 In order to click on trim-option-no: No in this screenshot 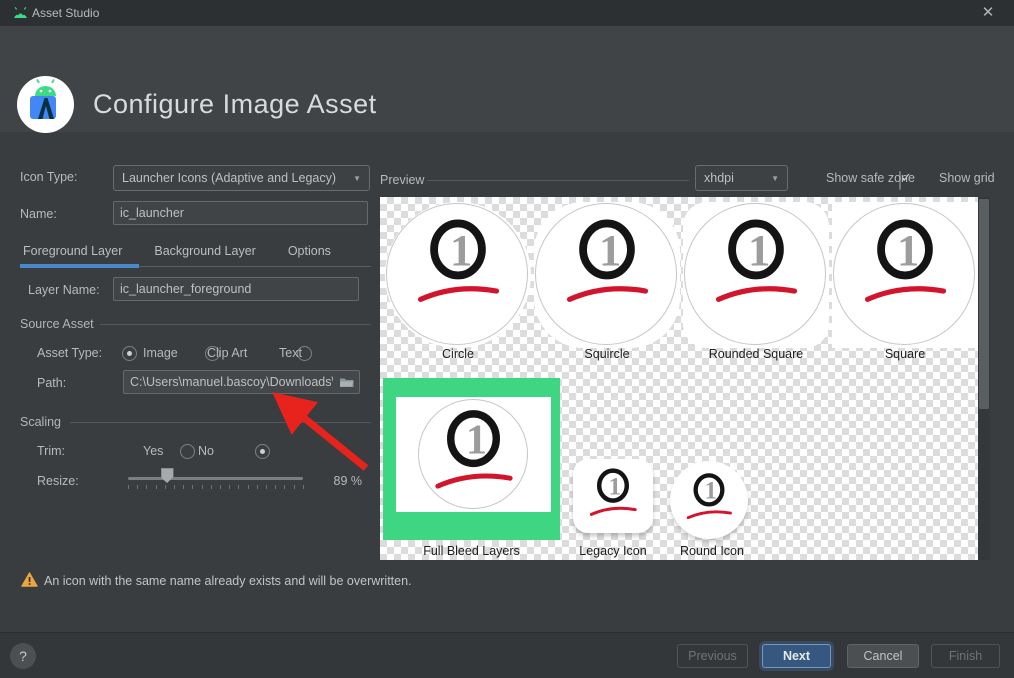, I will do `click(206, 451)`.